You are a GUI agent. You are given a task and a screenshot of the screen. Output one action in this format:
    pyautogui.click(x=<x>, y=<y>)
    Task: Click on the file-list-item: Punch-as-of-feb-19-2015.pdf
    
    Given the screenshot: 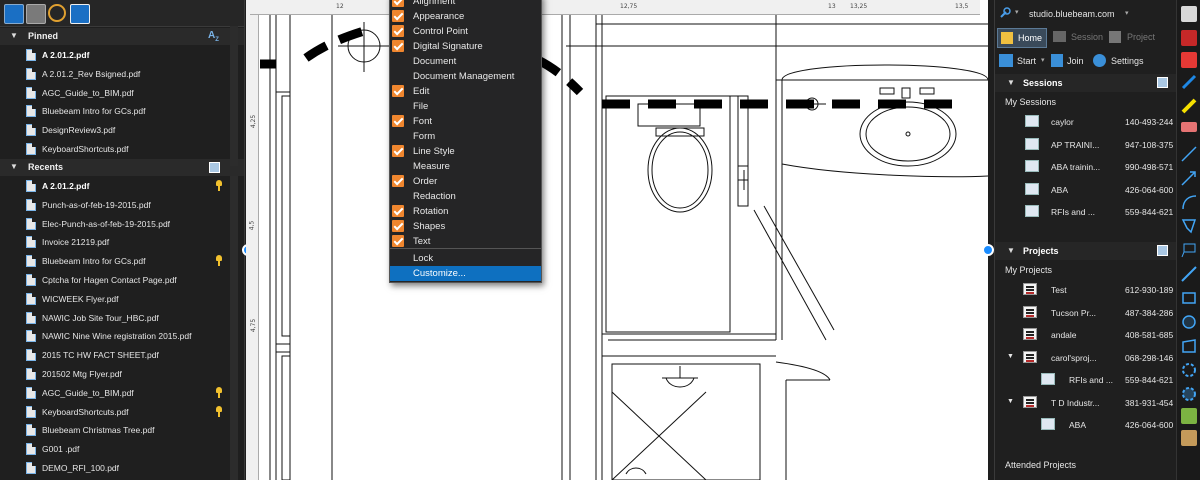 What is the action you would take?
    pyautogui.click(x=133, y=205)
    